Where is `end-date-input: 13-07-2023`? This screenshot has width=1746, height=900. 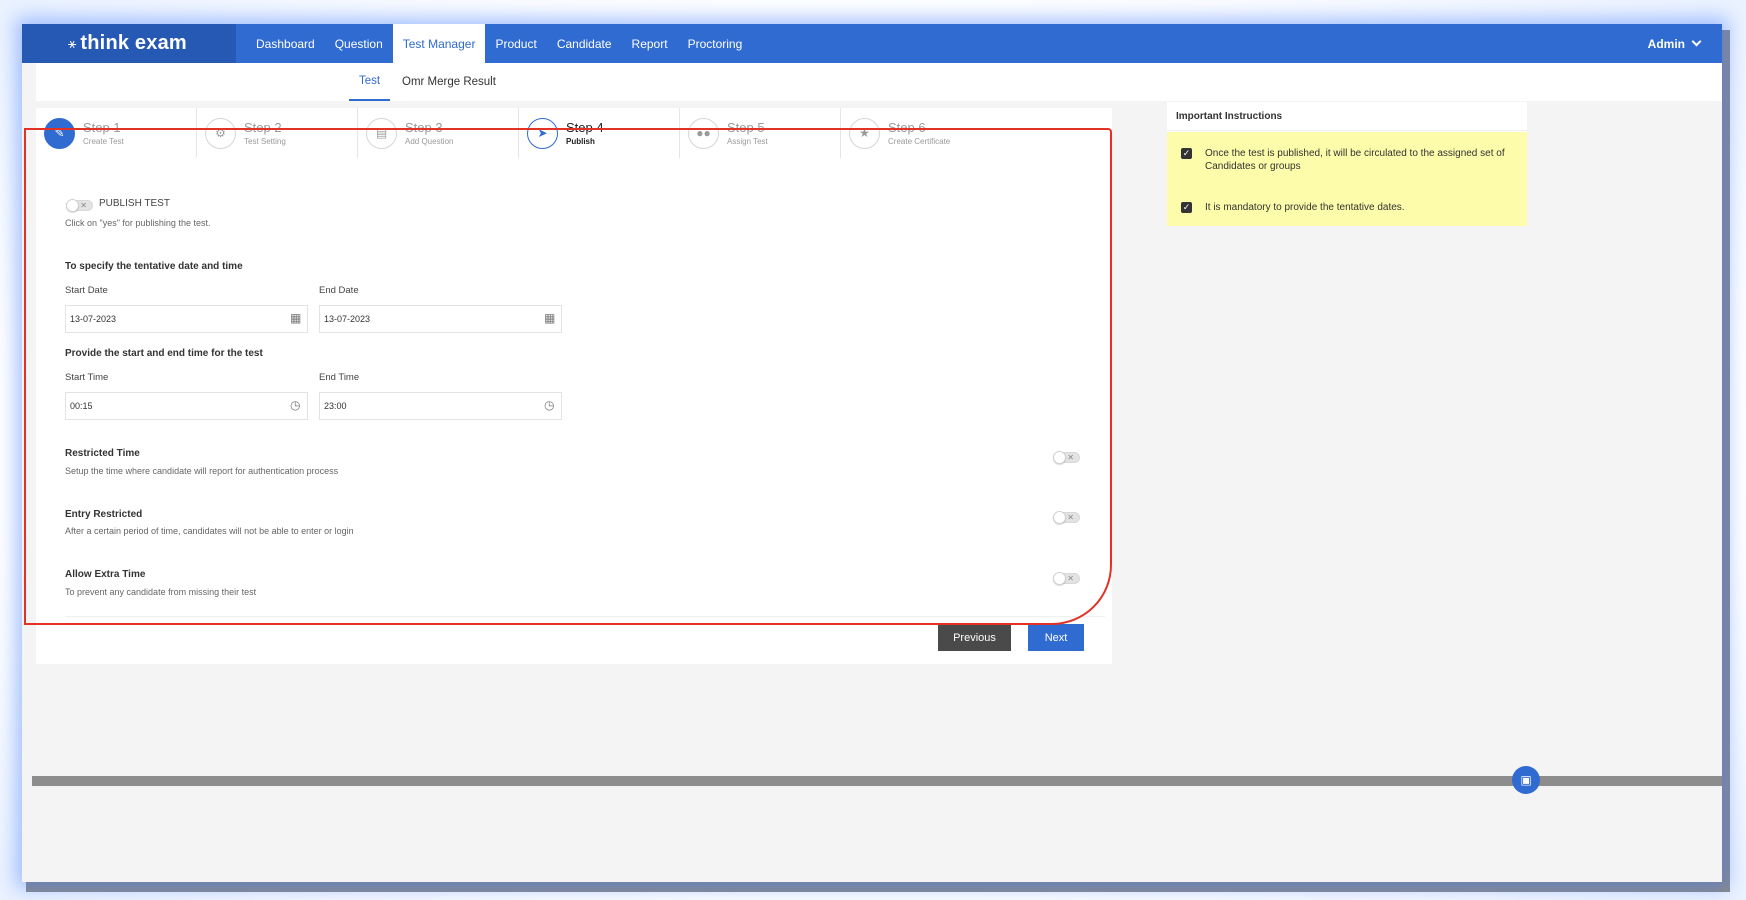 end-date-input: 13-07-2023 is located at coordinates (440, 319).